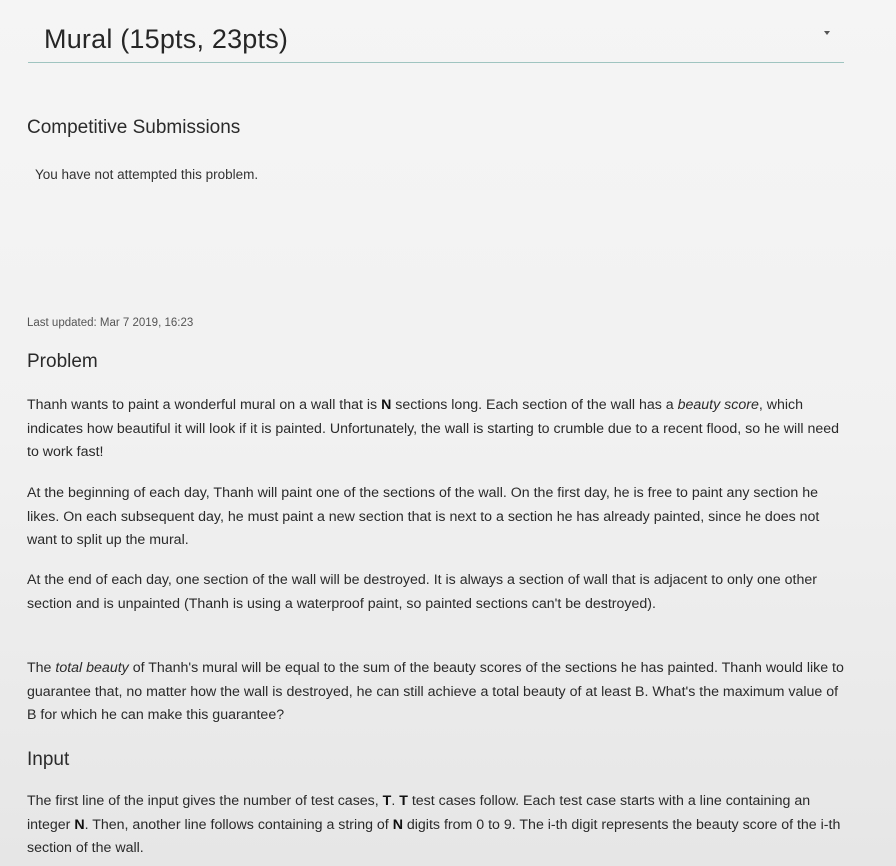  I want to click on problem-heading: Problem, so click(62, 361).